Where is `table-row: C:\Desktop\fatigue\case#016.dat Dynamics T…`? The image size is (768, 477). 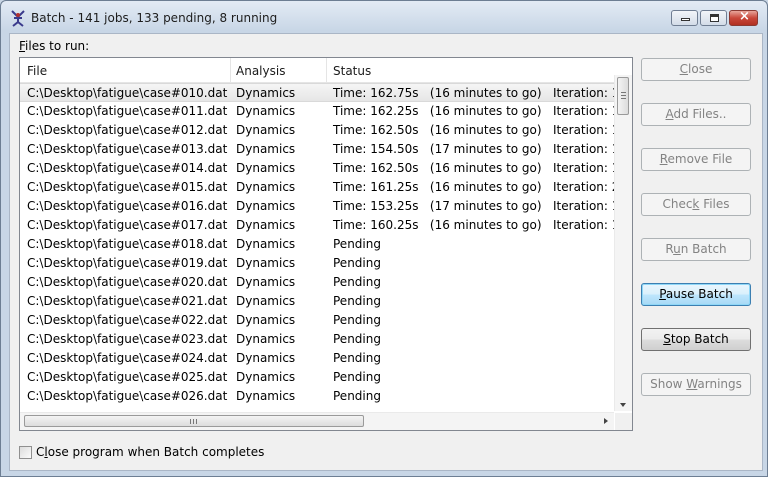
table-row: C:\Desktop\fatigue\case#016.dat Dynamics T… is located at coordinates (317, 206).